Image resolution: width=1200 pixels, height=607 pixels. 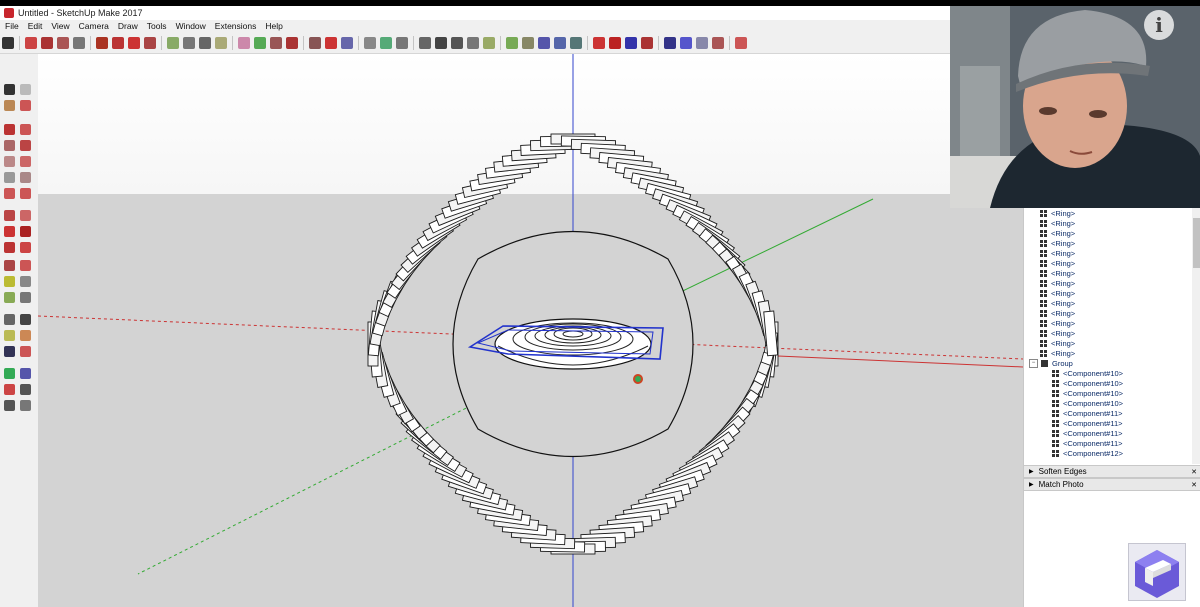 What do you see at coordinates (35, 26) in the screenshot?
I see `menu-edit: Edit` at bounding box center [35, 26].